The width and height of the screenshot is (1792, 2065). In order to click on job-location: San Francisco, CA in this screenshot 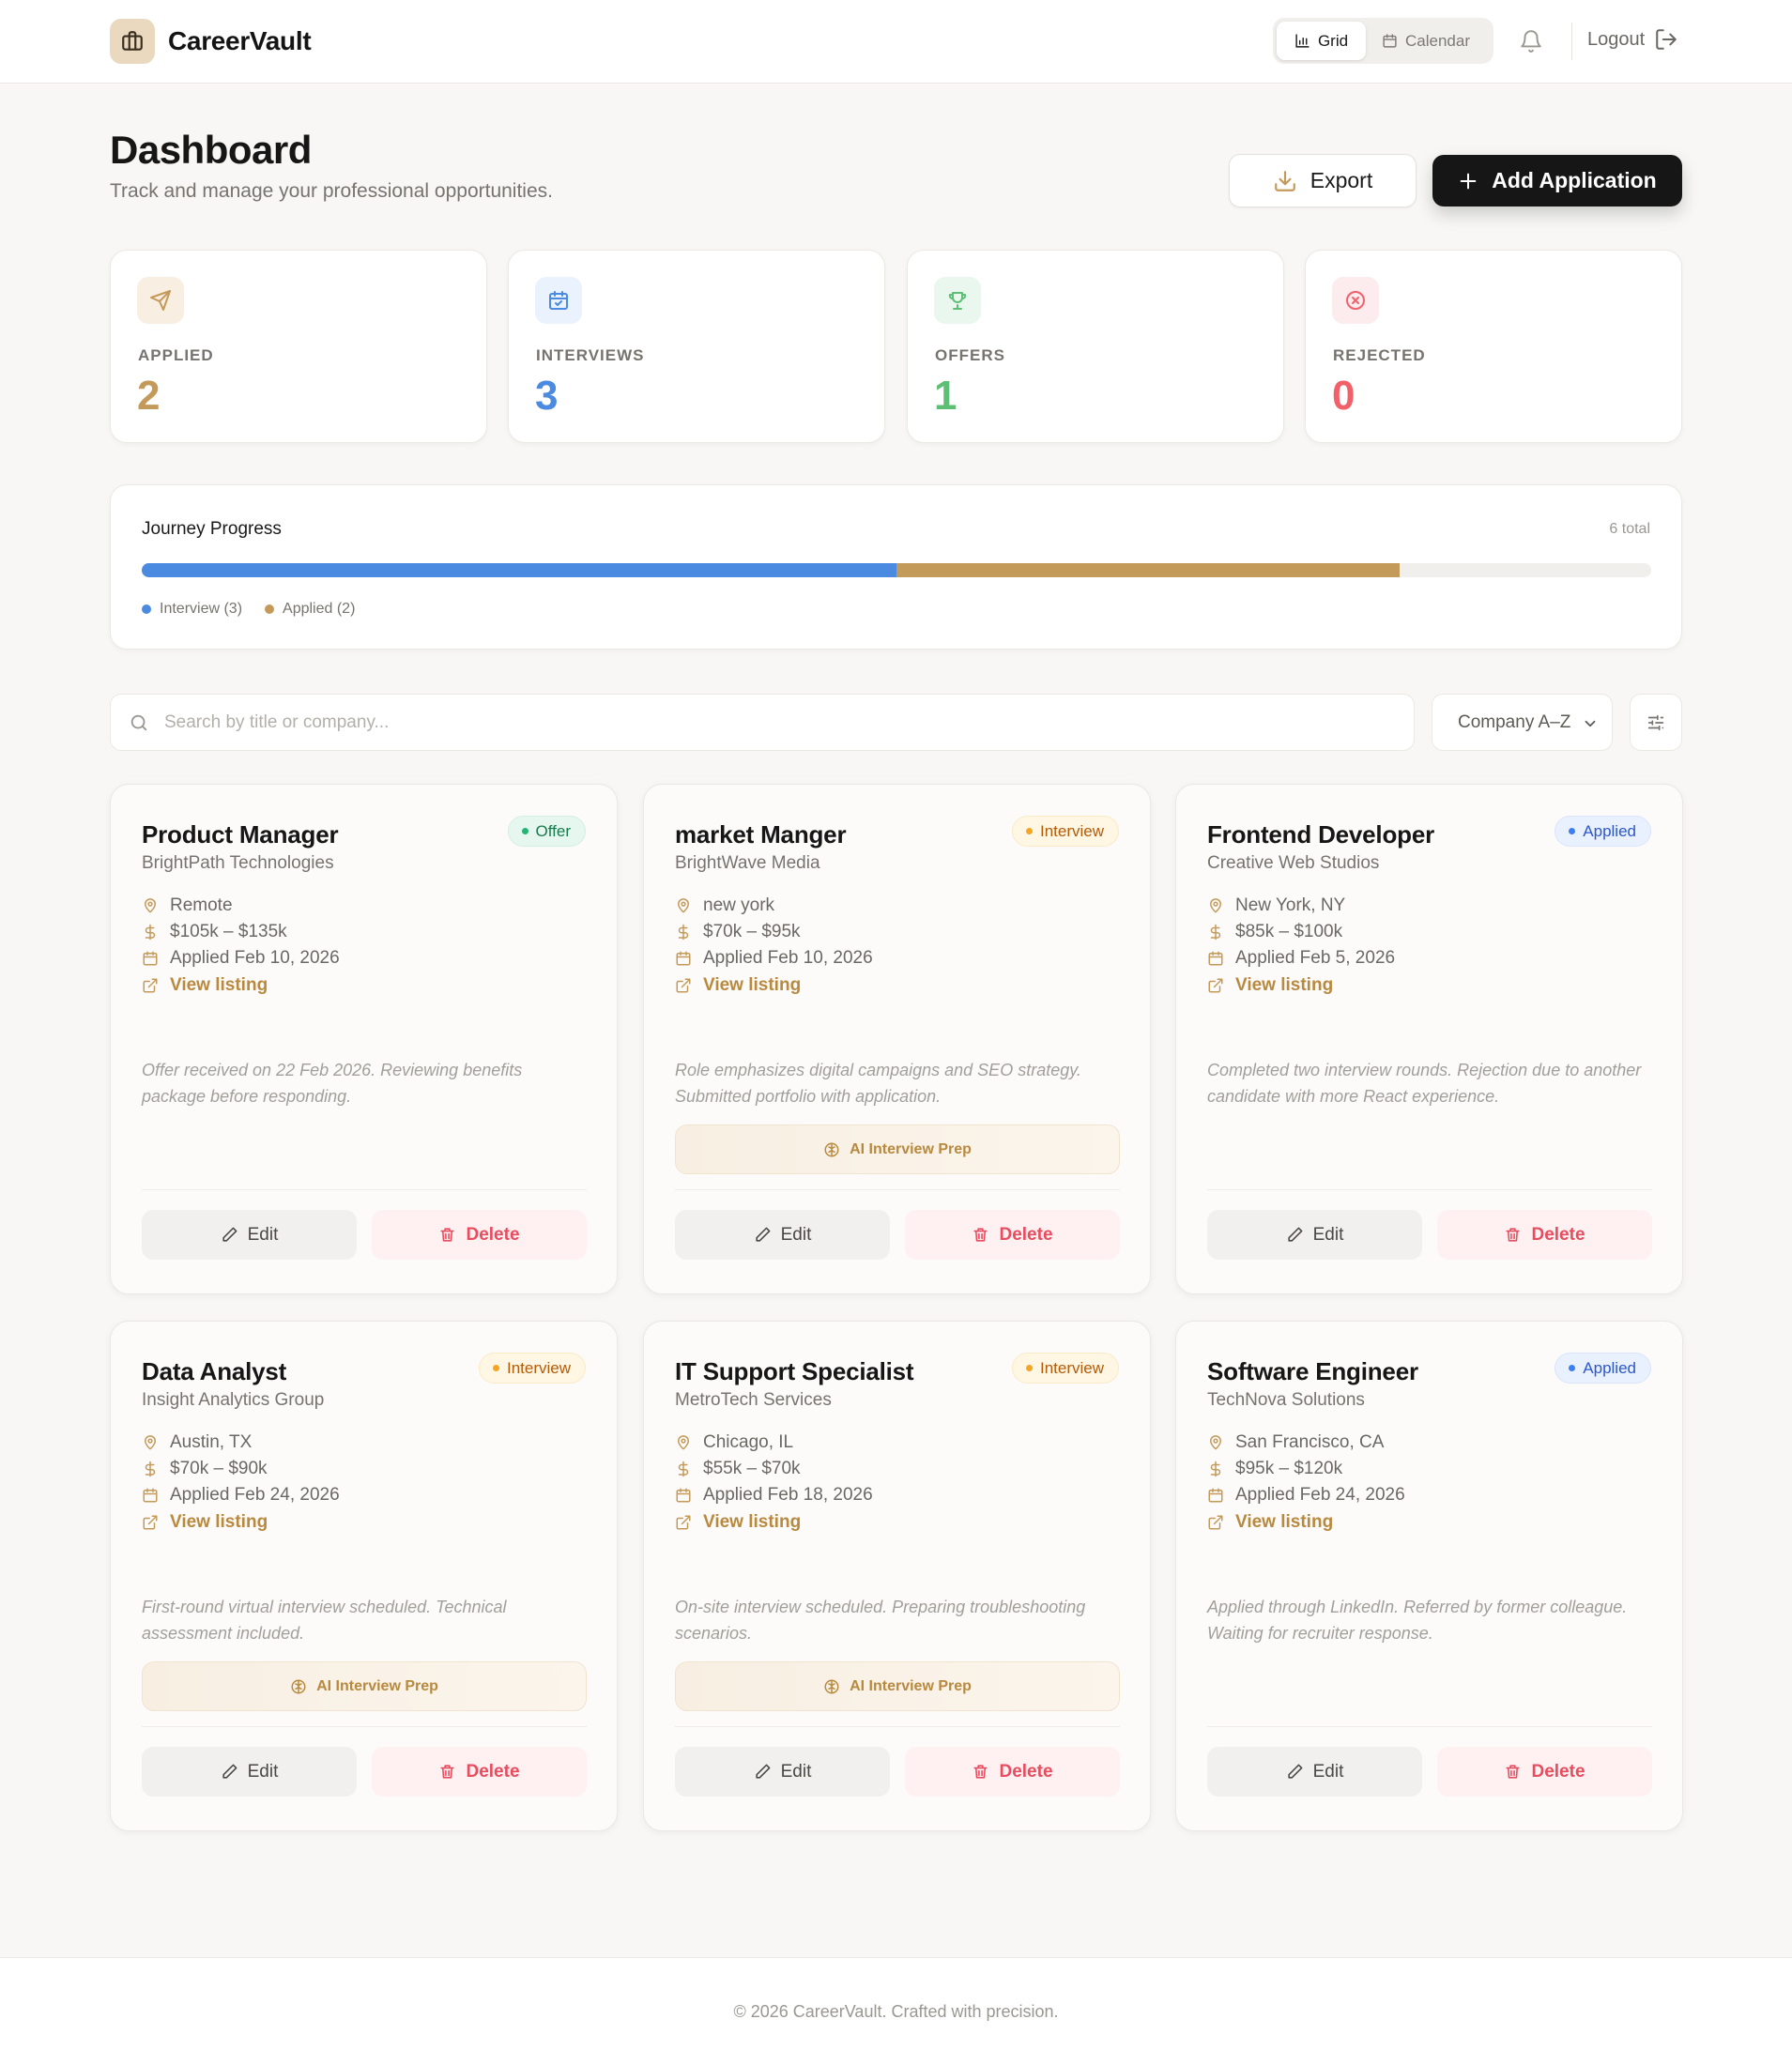, I will do `click(1296, 1442)`.